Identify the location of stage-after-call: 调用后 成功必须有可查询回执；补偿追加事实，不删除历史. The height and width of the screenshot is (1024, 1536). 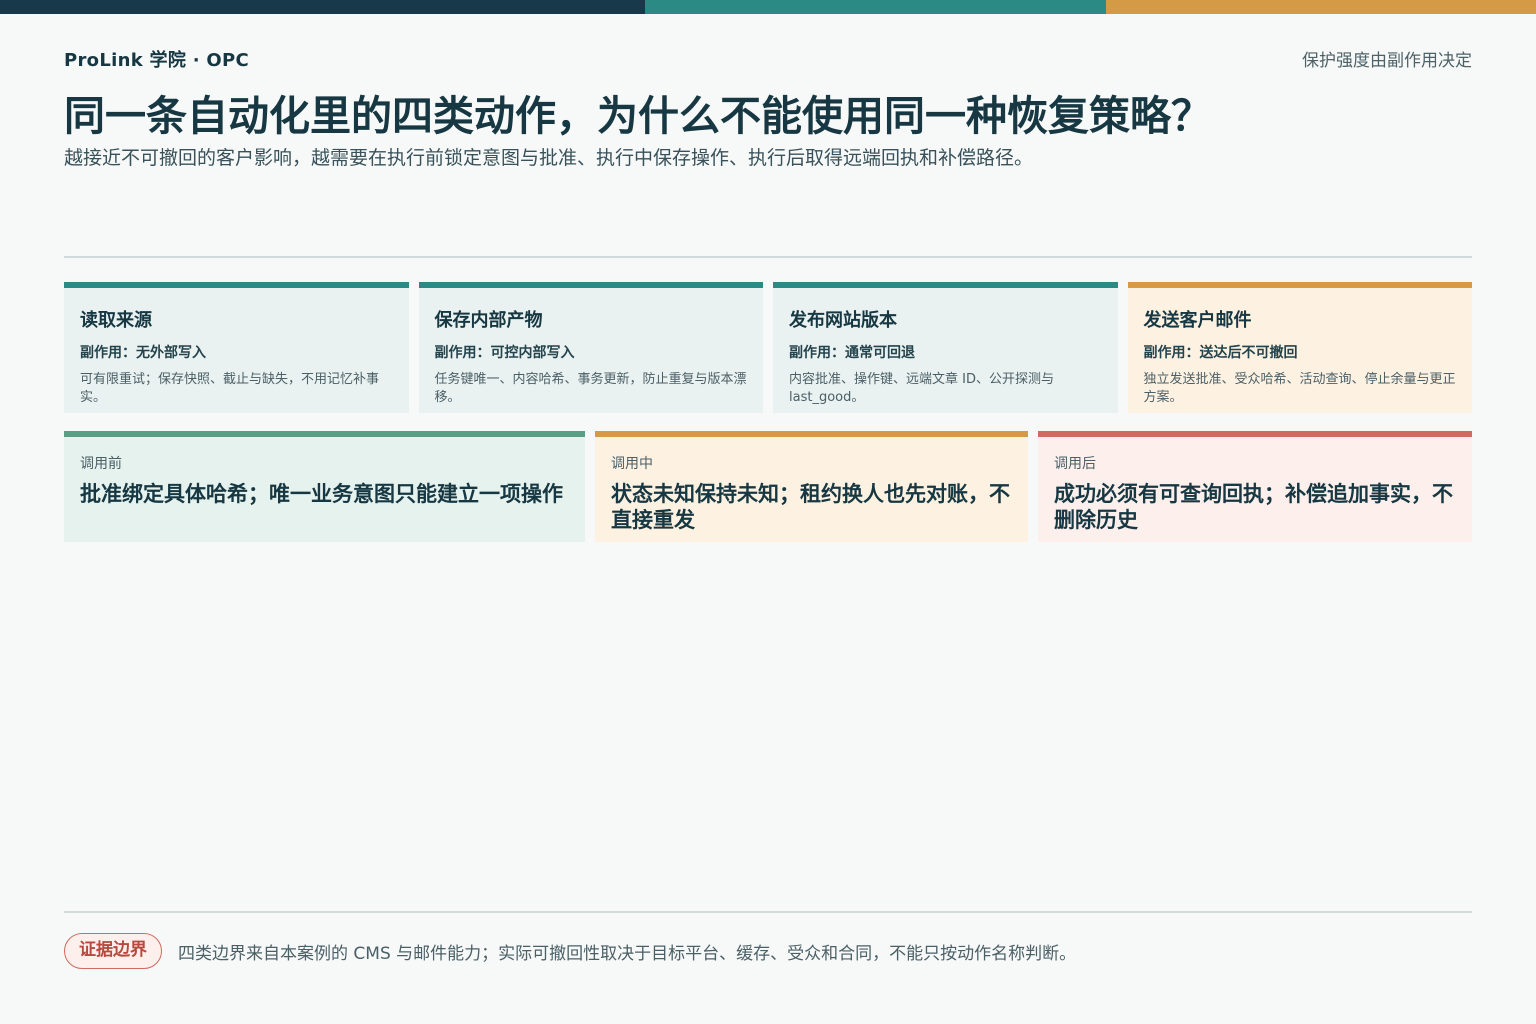
(1255, 486).